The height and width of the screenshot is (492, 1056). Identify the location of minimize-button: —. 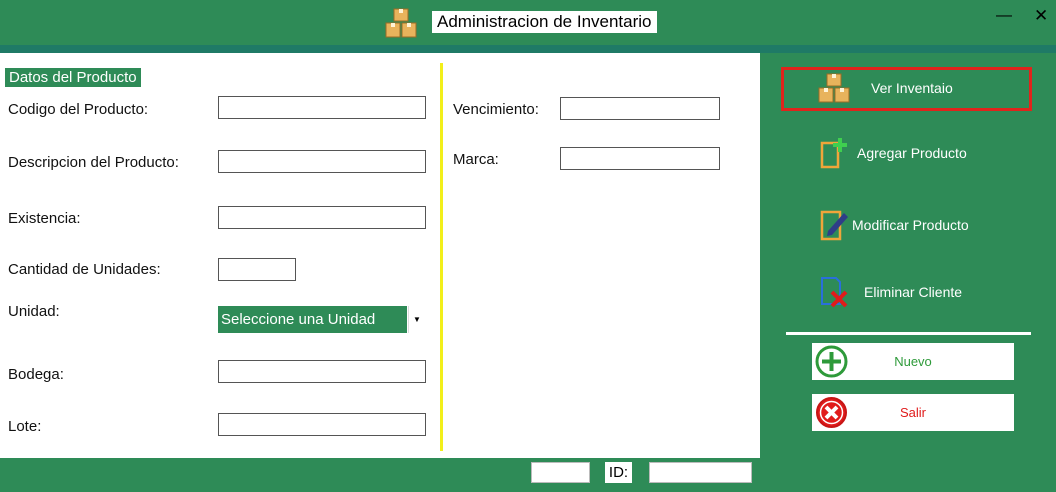
(1004, 16).